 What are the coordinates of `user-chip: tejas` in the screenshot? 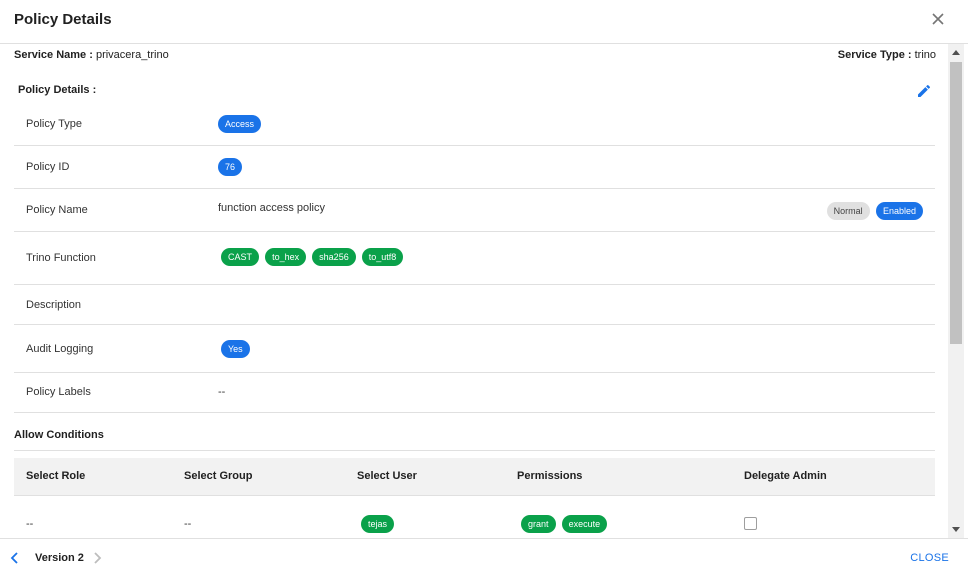 It's located at (378, 524).